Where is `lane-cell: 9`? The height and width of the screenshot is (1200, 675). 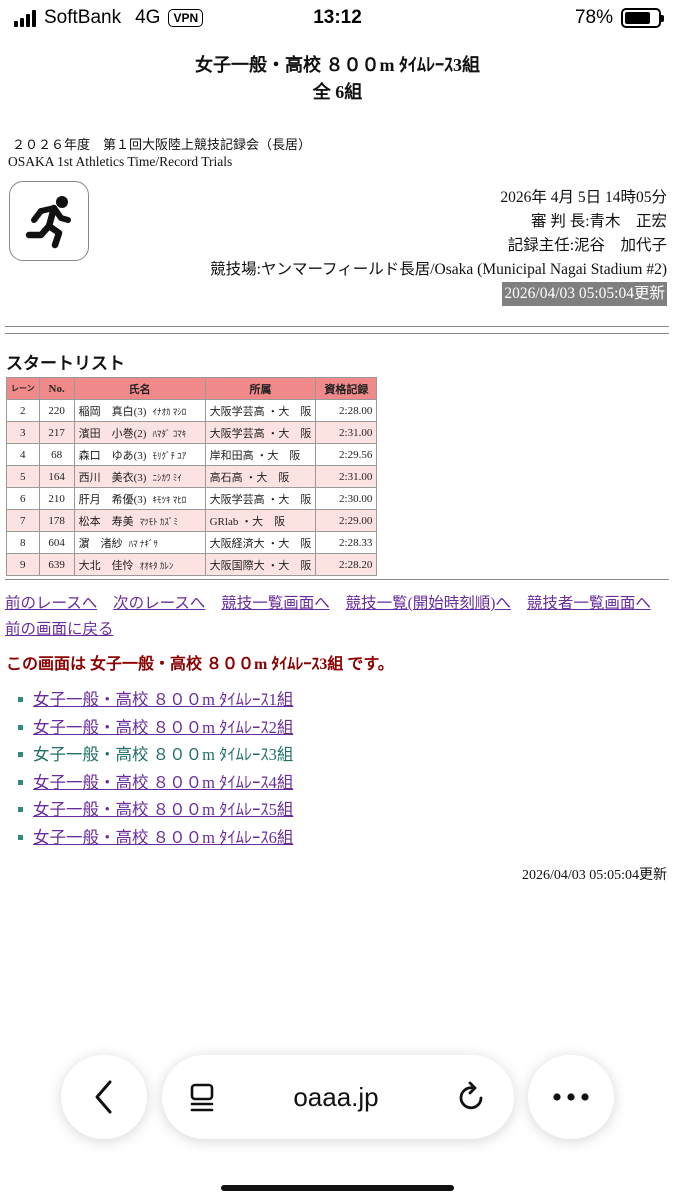
lane-cell: 9 is located at coordinates (23, 564).